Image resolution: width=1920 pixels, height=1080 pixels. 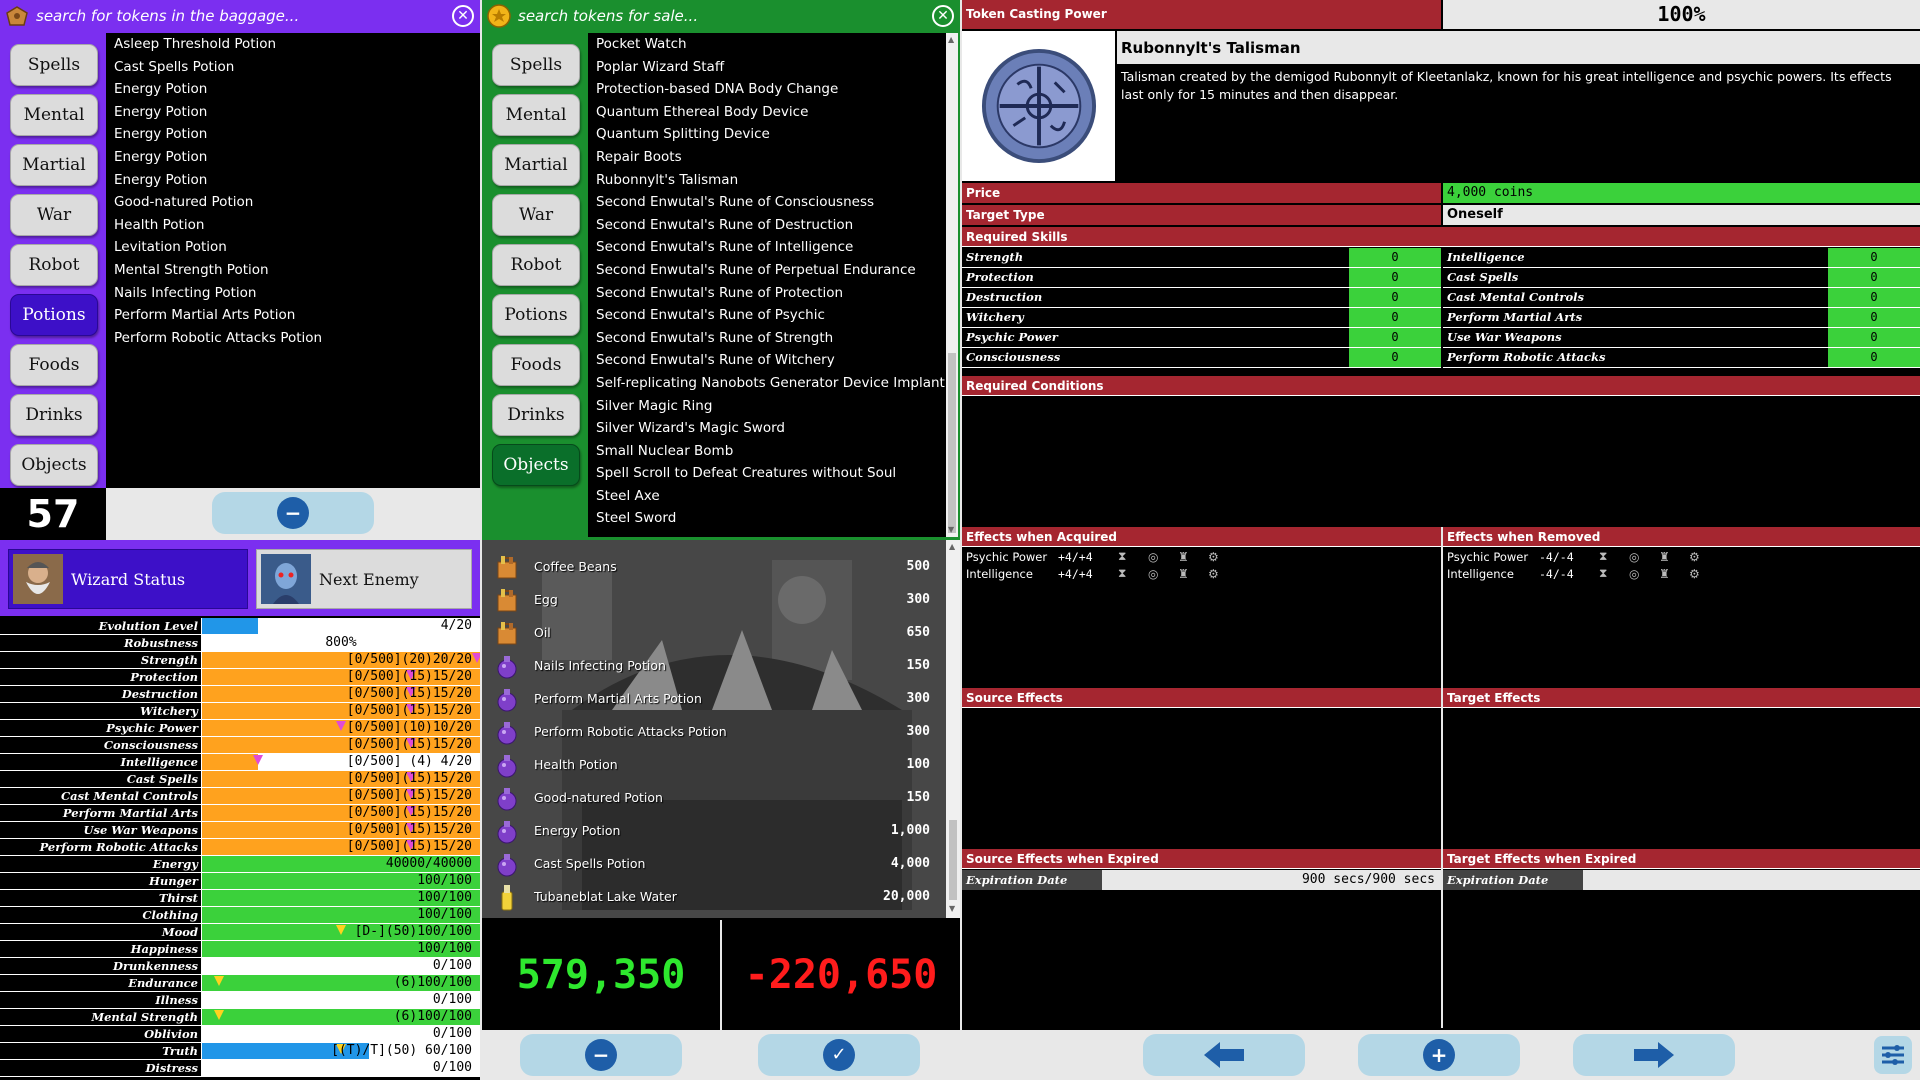 What do you see at coordinates (341, 983) in the screenshot?
I see `stat-bar: (6)100/100` at bounding box center [341, 983].